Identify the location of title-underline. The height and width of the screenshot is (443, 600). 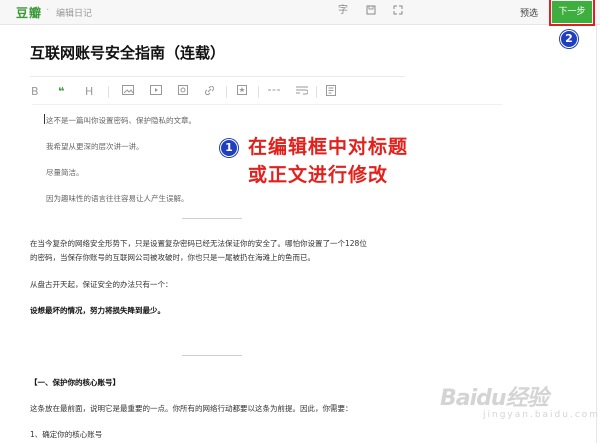
(217, 76).